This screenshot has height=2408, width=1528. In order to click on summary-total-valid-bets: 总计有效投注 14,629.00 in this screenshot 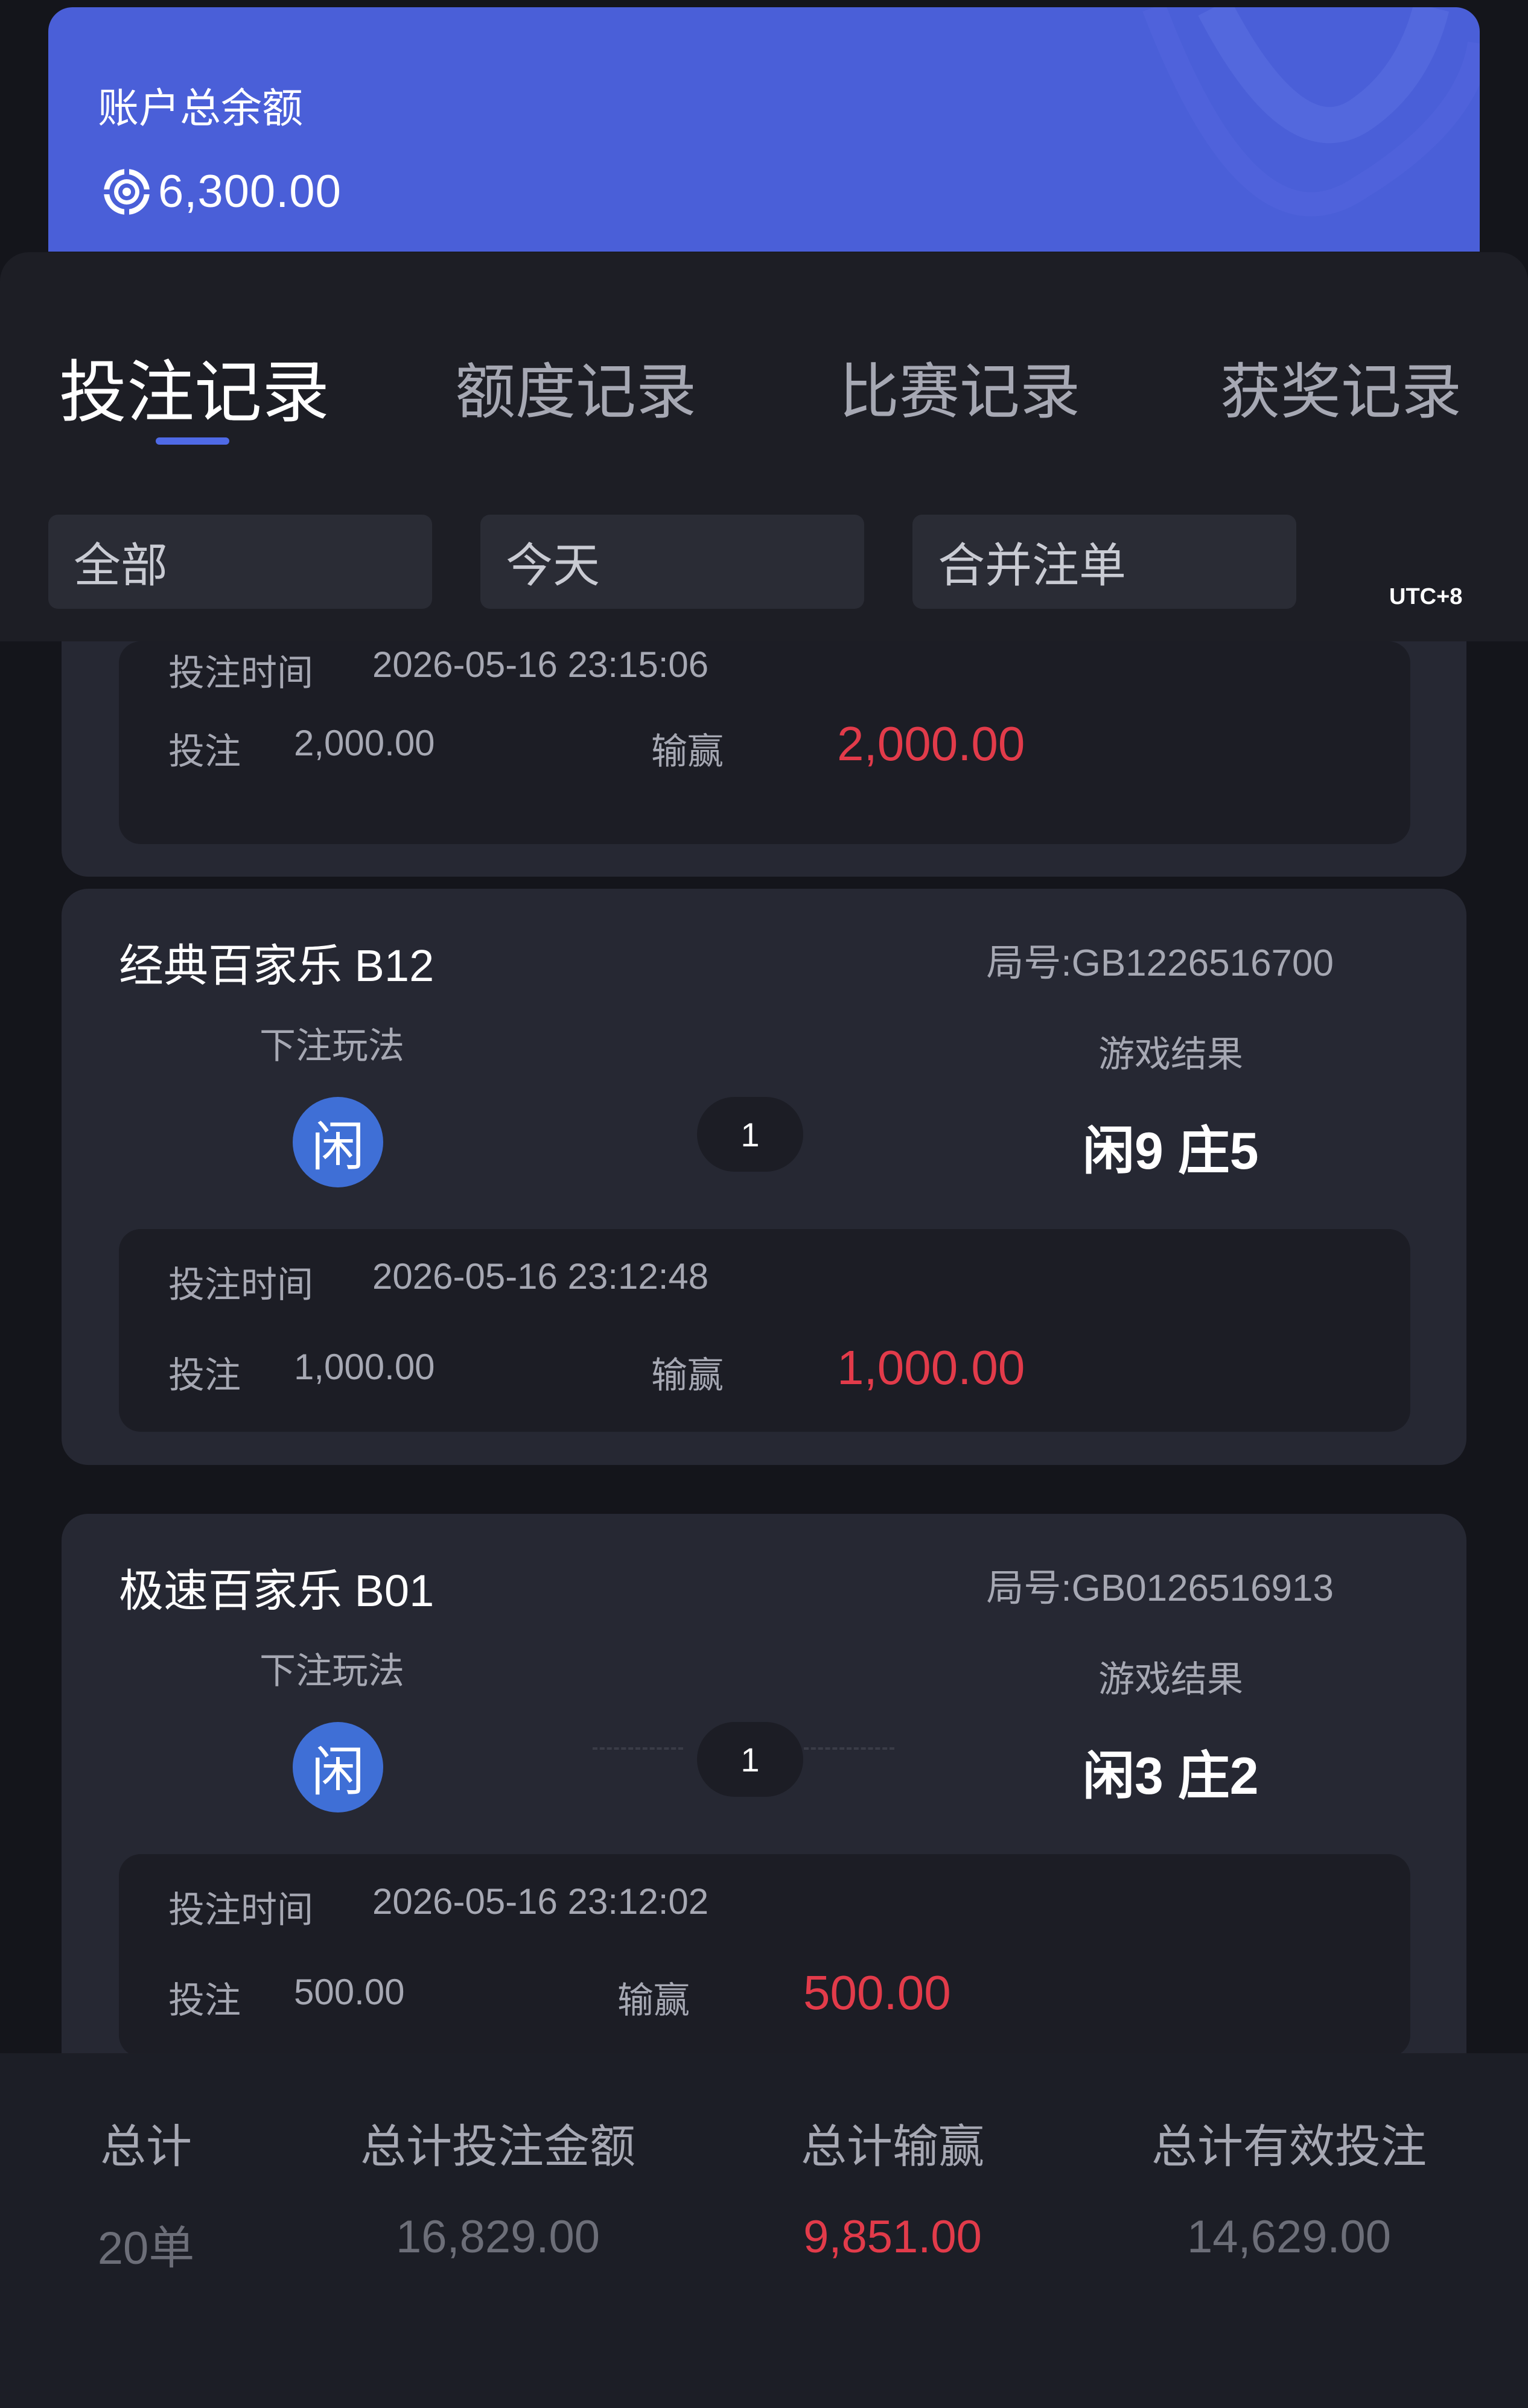, I will do `click(1289, 2186)`.